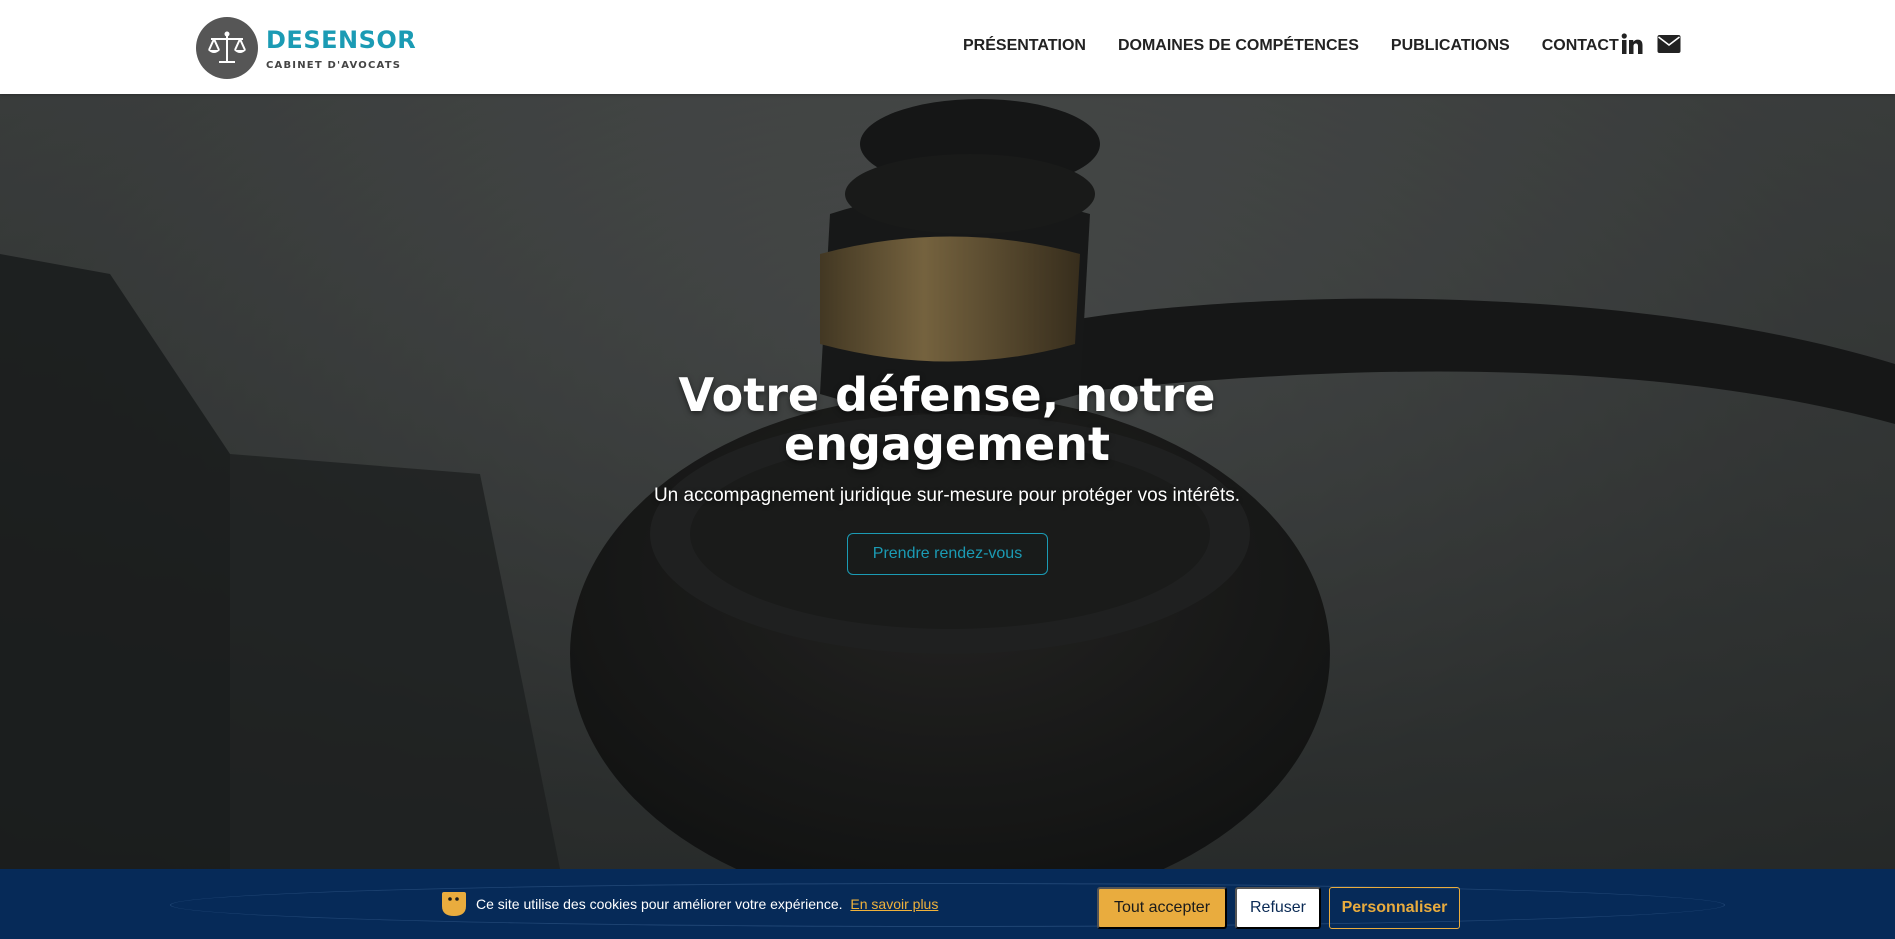 The width and height of the screenshot is (1895, 939). What do you see at coordinates (1669, 46) in the screenshot?
I see `envelope-icon` at bounding box center [1669, 46].